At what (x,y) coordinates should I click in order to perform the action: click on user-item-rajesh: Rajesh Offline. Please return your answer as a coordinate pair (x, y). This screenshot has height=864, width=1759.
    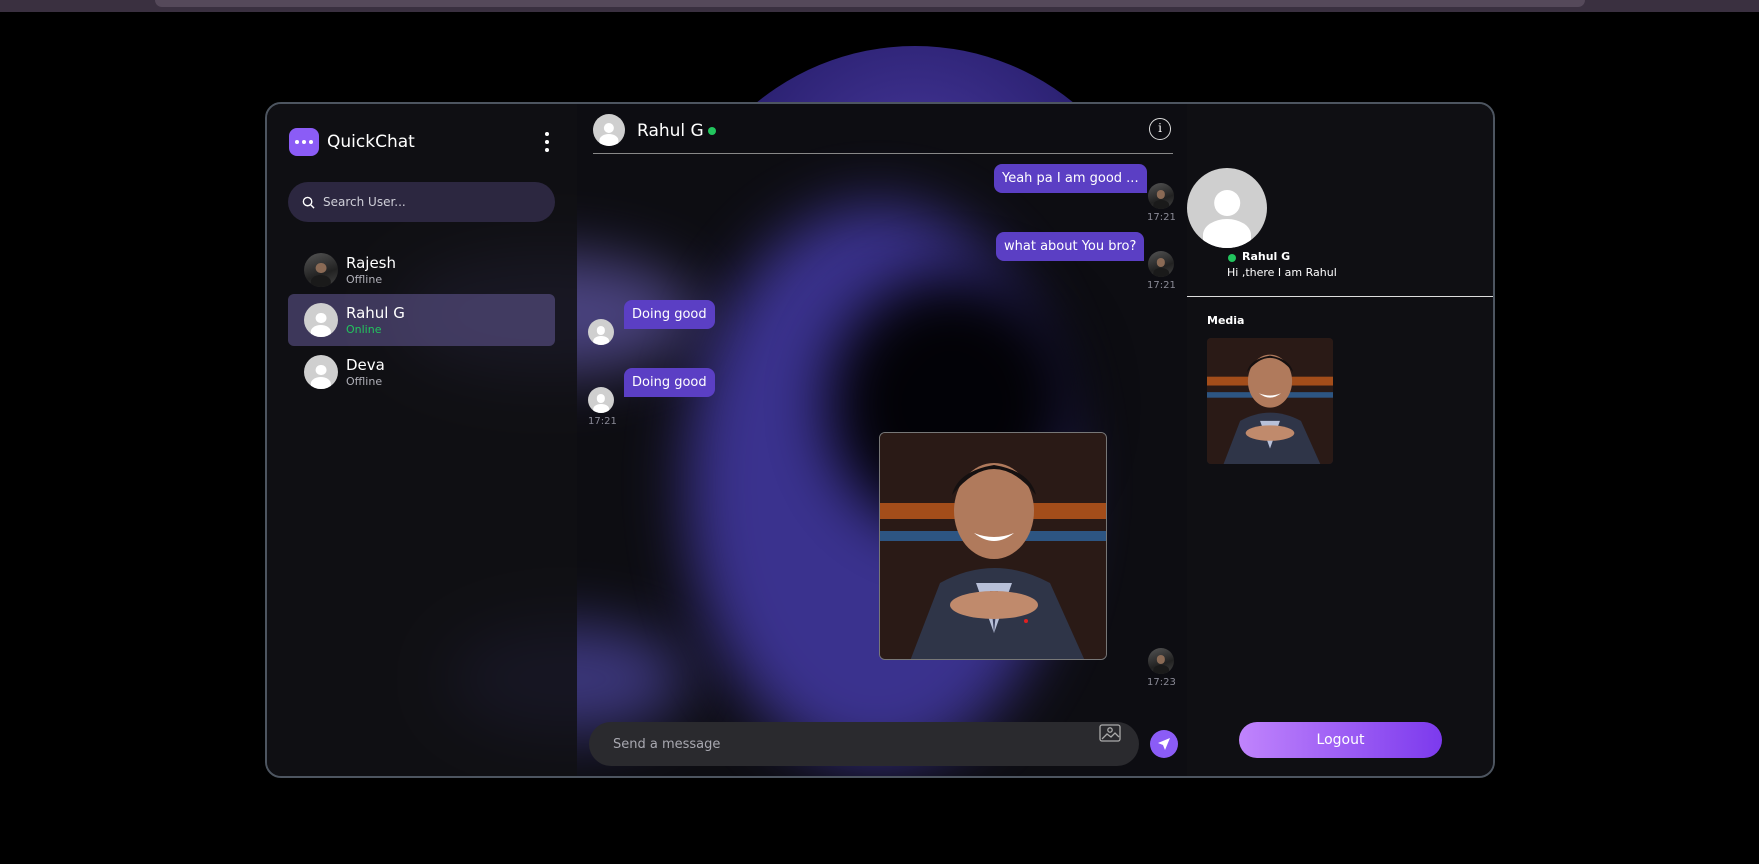
    Looking at the image, I should click on (421, 270).